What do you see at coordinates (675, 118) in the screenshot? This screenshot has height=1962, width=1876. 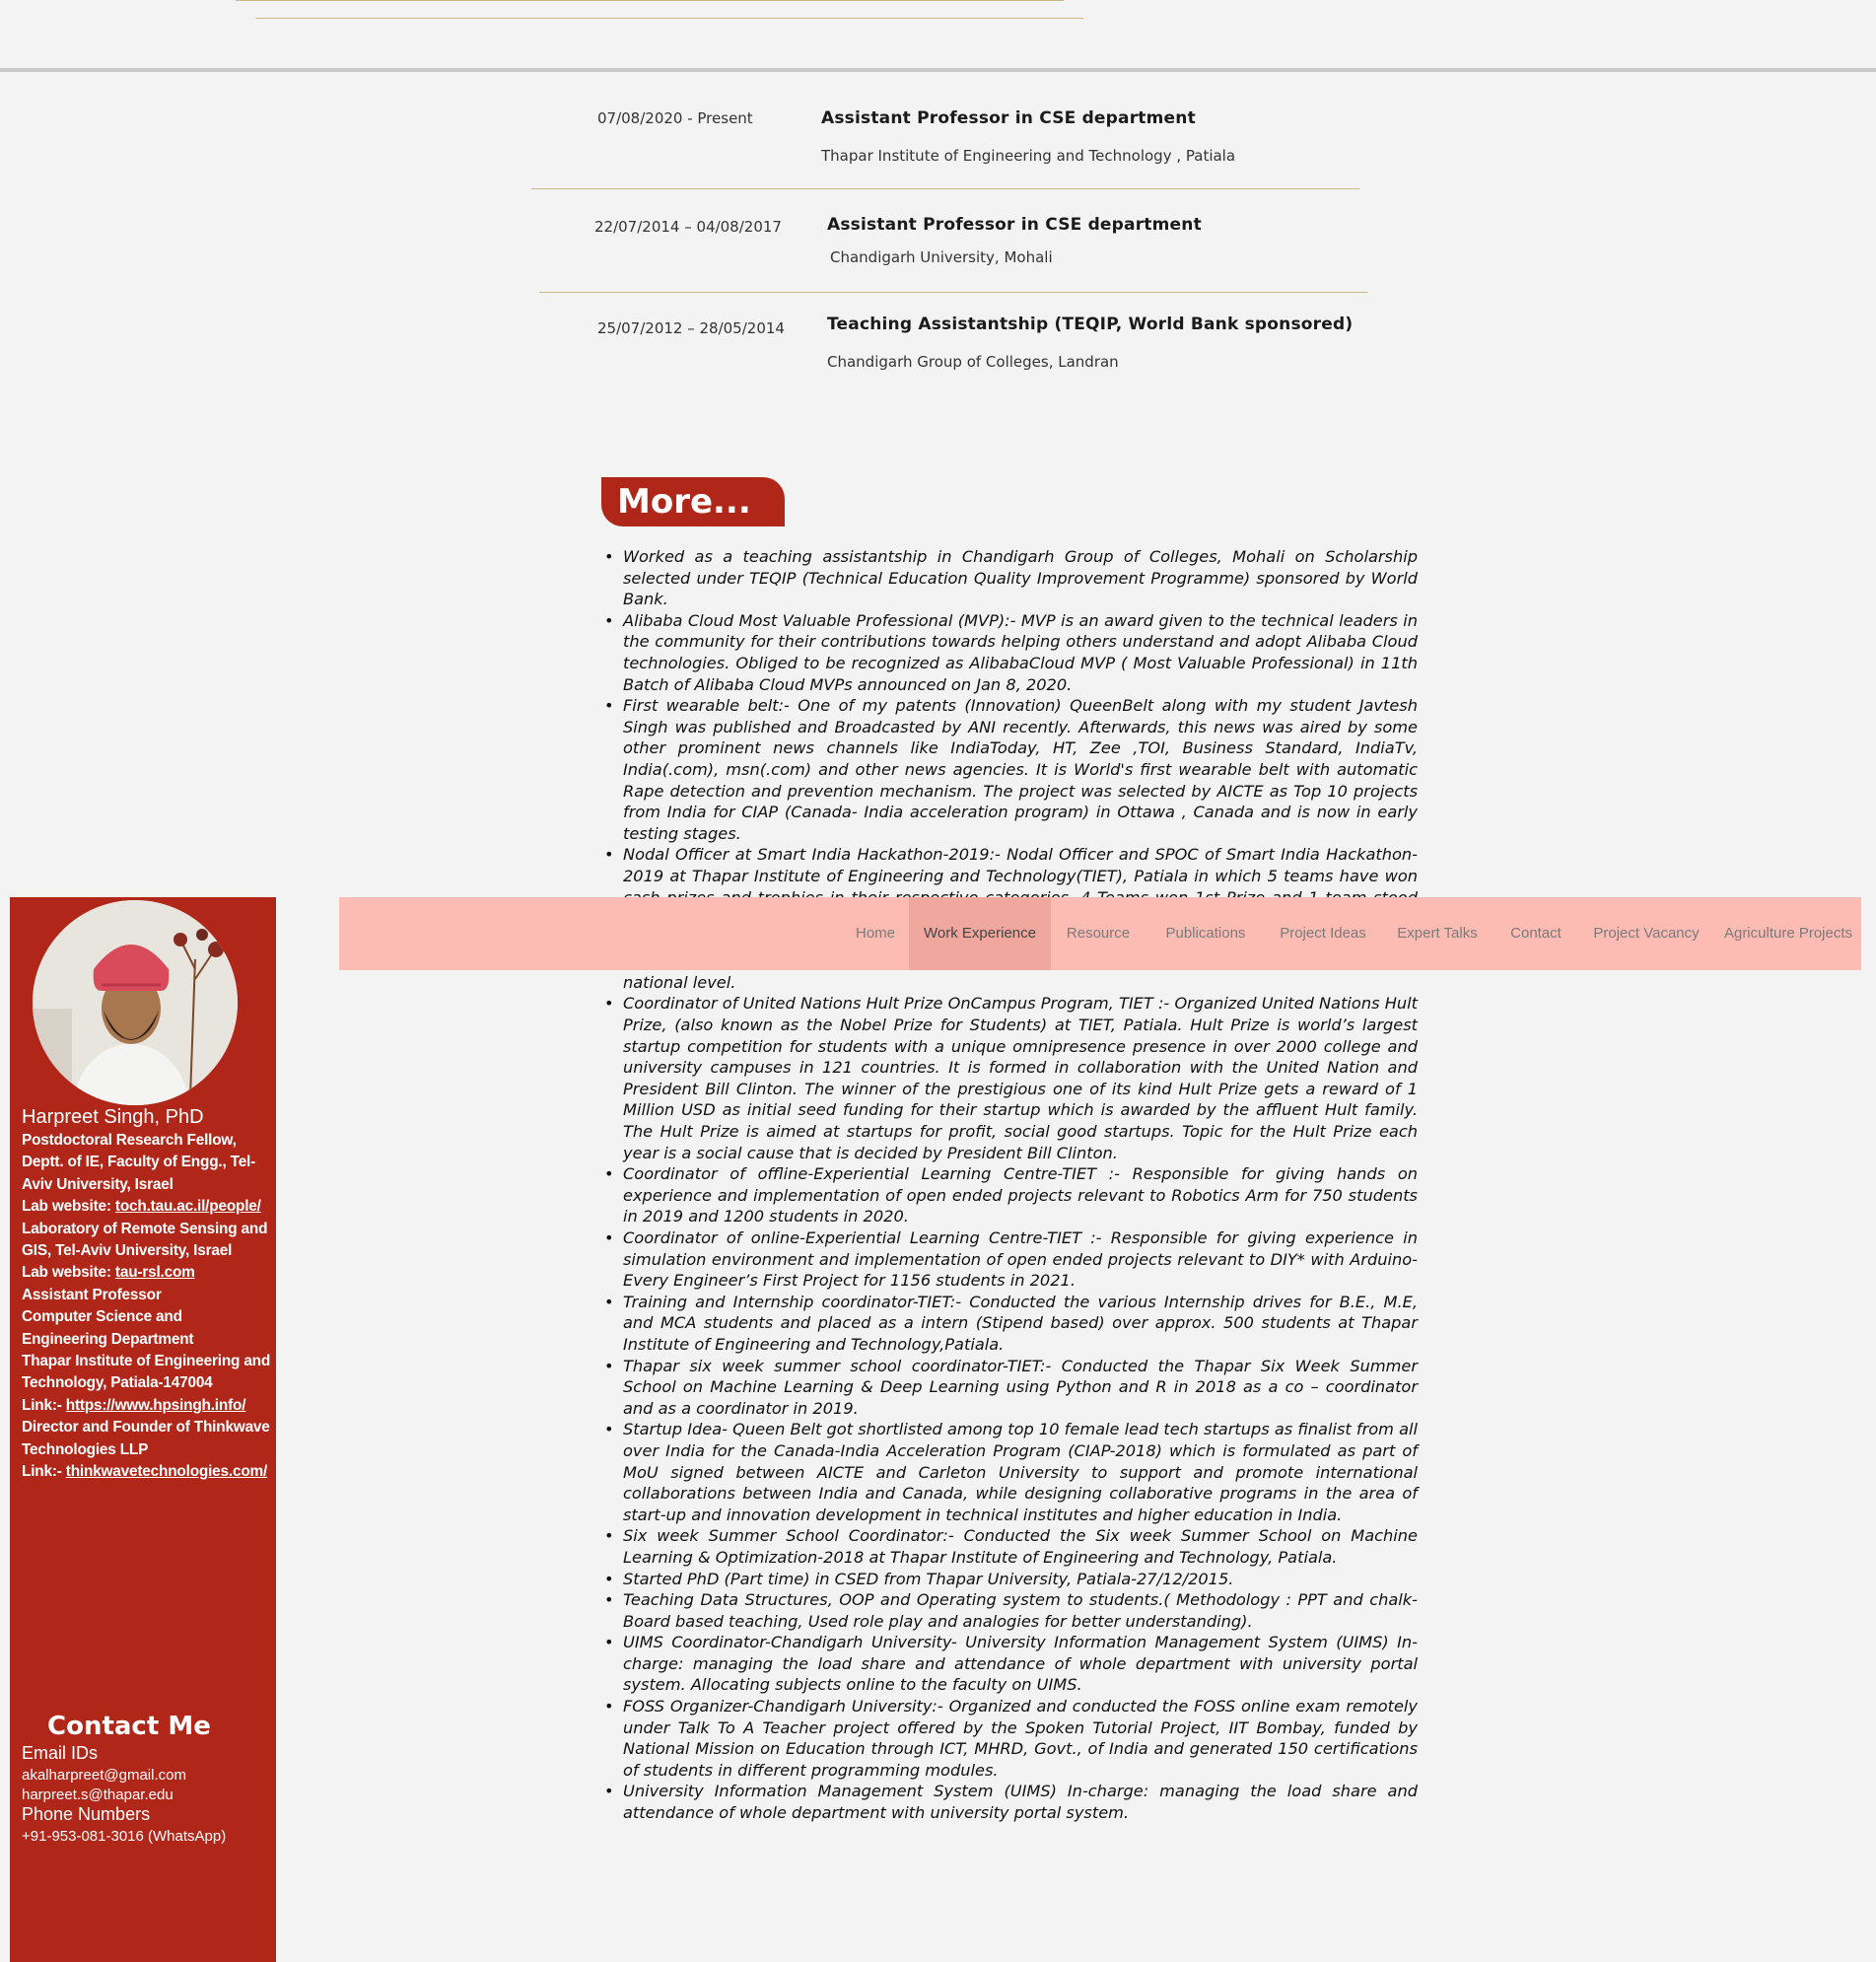 I see `experience-date: 07/08/2020 - Present` at bounding box center [675, 118].